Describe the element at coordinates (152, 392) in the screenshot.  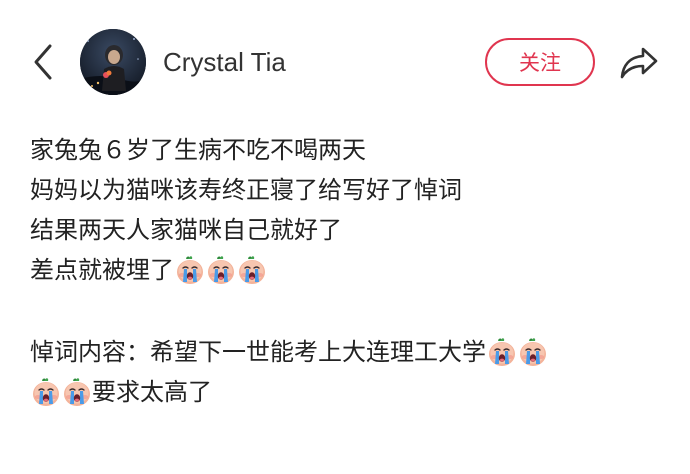
I see `post-text: 要求太高了` at that location.